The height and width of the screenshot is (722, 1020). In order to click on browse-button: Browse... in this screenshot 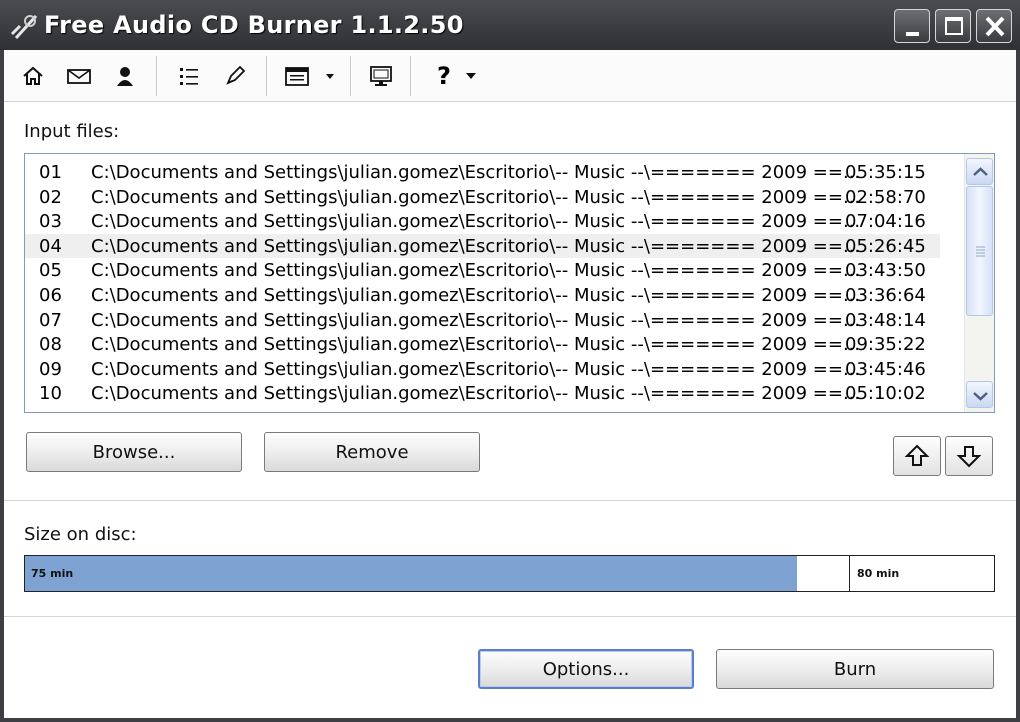, I will do `click(134, 452)`.